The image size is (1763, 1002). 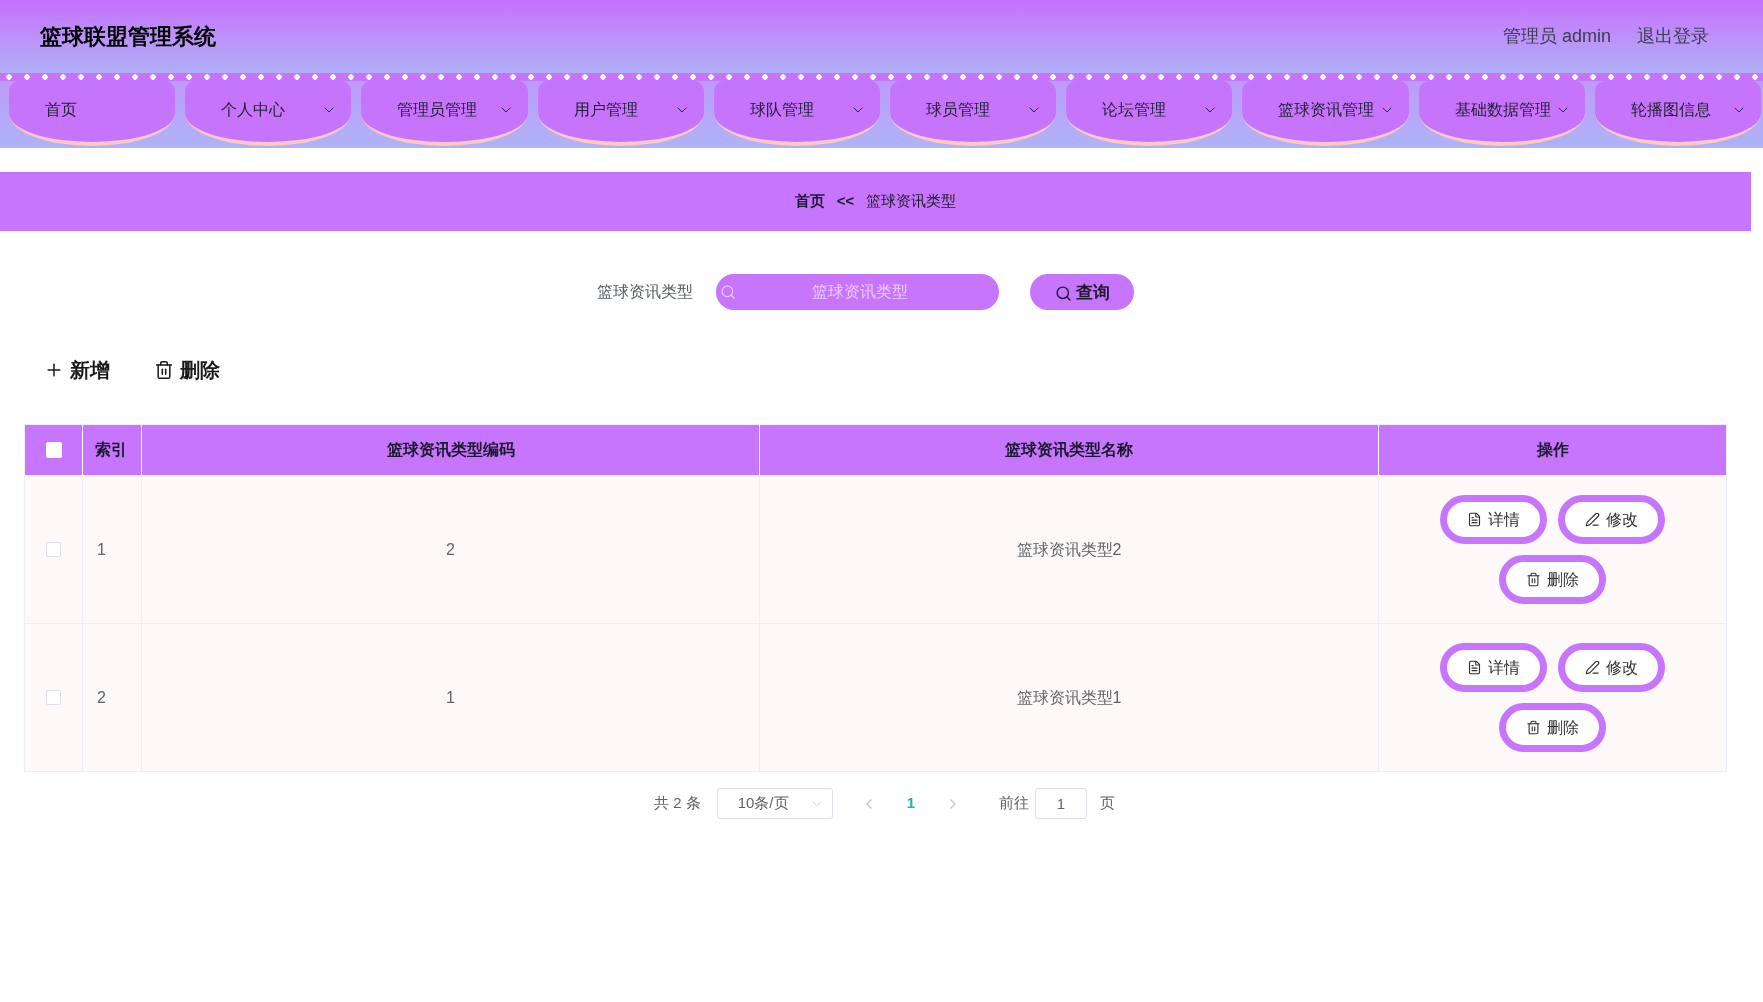 I want to click on nav-menu-item: 球员管理, so click(x=973, y=113).